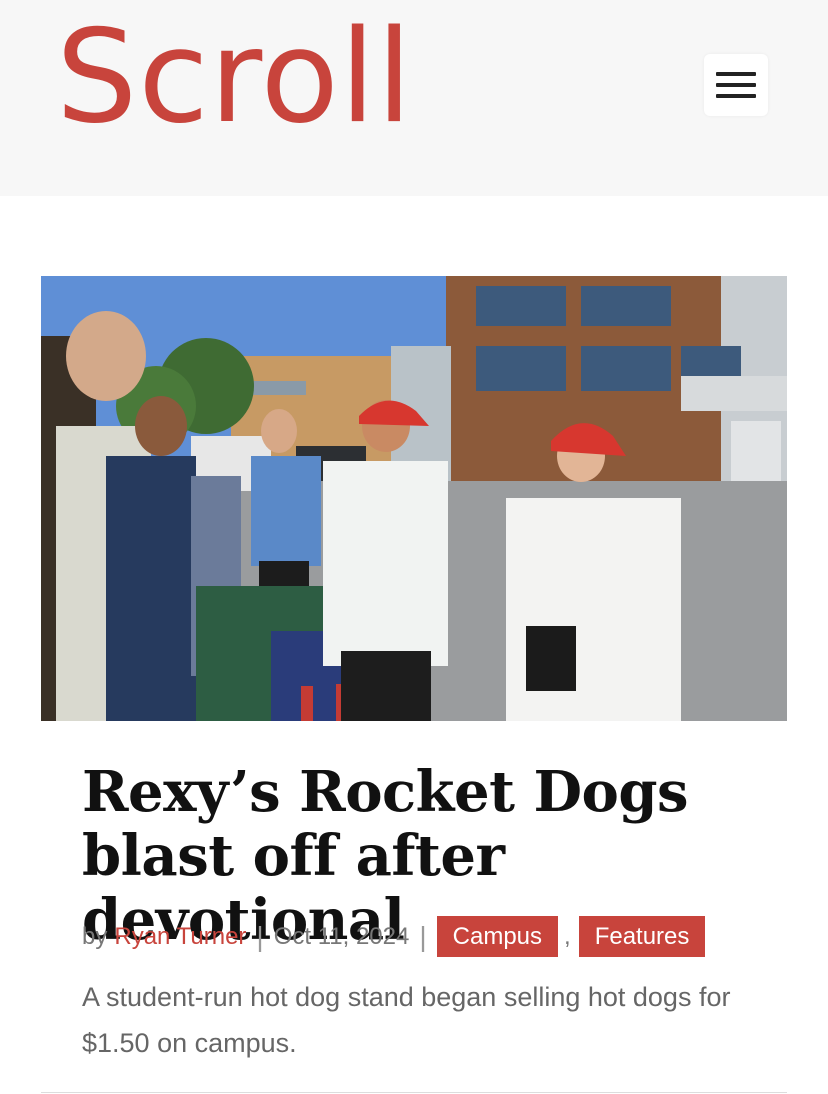 This screenshot has height=1094, width=828. I want to click on category-tag-features: Features, so click(642, 936).